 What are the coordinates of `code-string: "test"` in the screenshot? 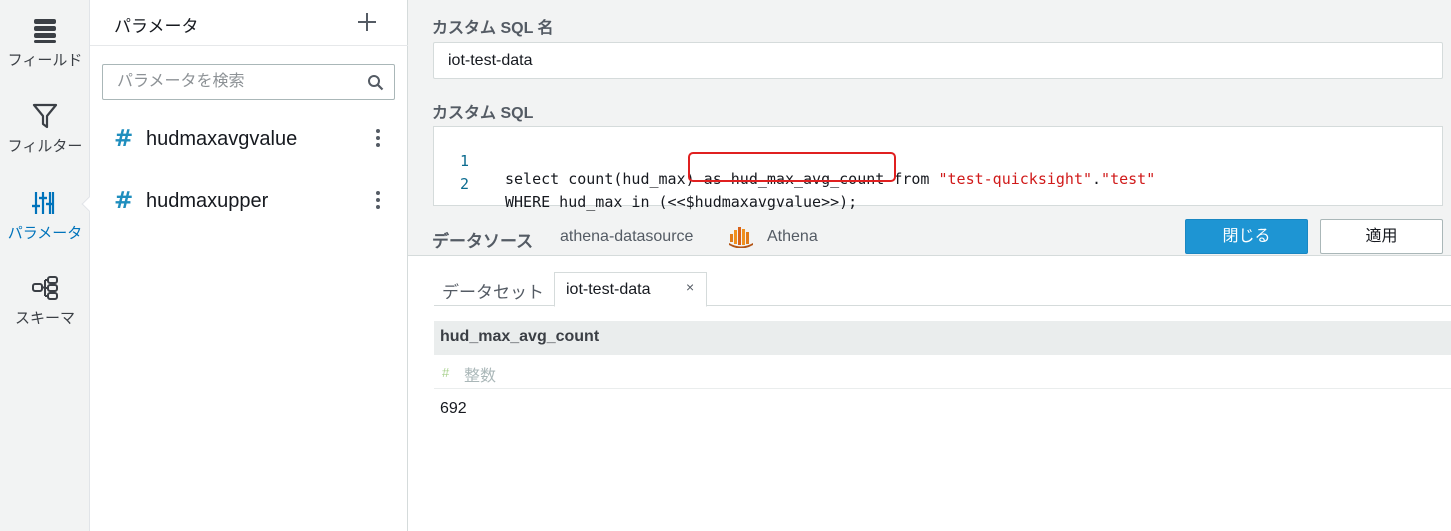 It's located at (1128, 179).